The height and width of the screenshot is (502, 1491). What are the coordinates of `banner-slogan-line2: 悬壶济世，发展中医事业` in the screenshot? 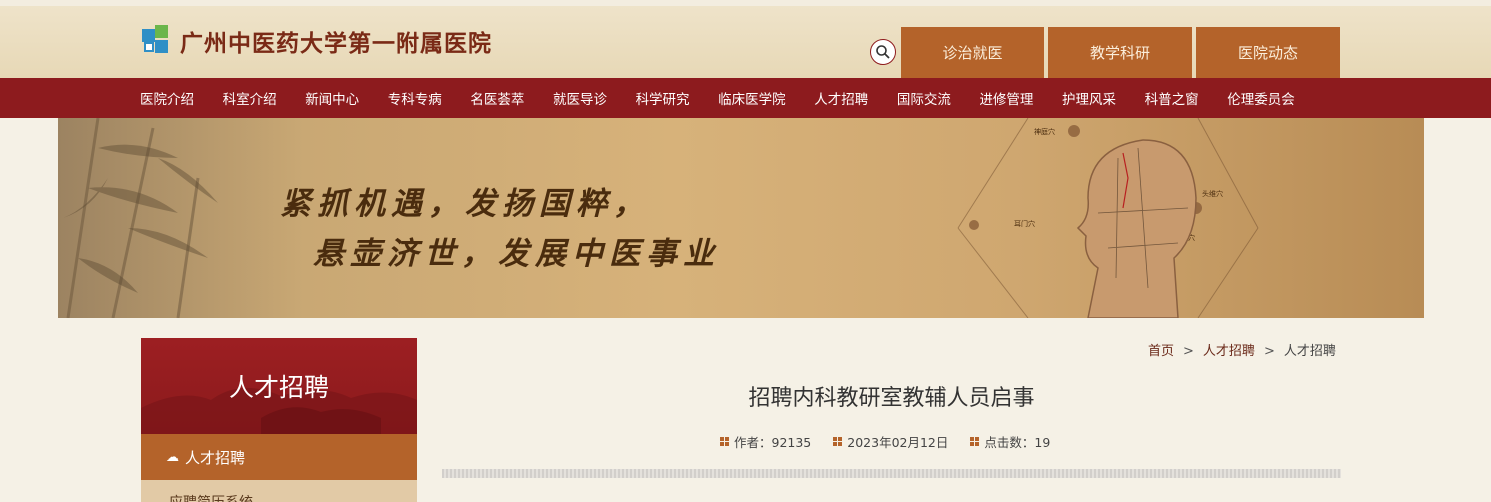 It's located at (516, 254).